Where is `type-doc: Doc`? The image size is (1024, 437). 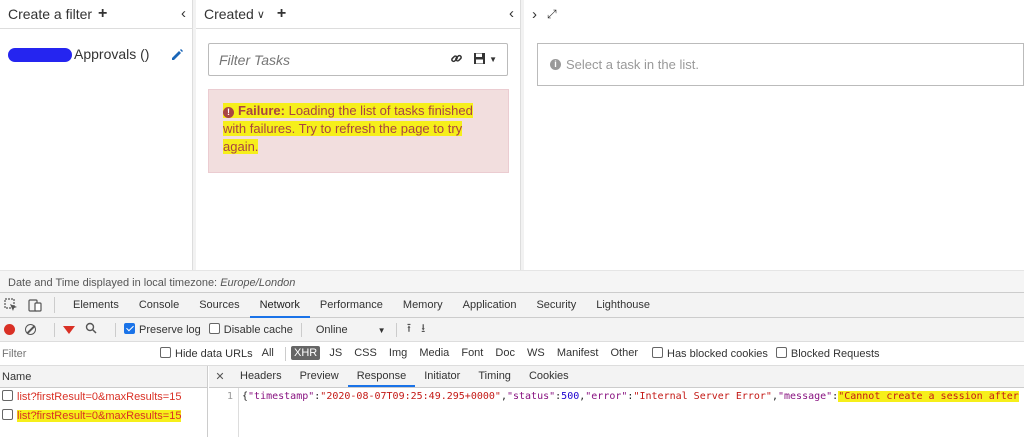
type-doc: Doc is located at coordinates (505, 353).